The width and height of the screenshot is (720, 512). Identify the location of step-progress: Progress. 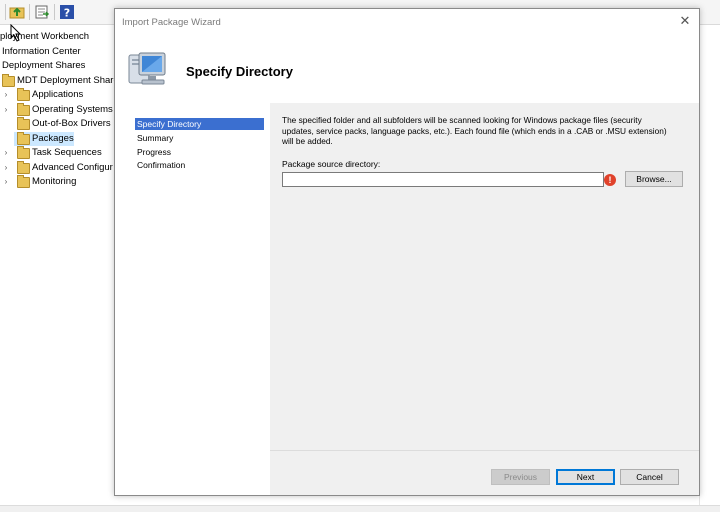
(154, 152).